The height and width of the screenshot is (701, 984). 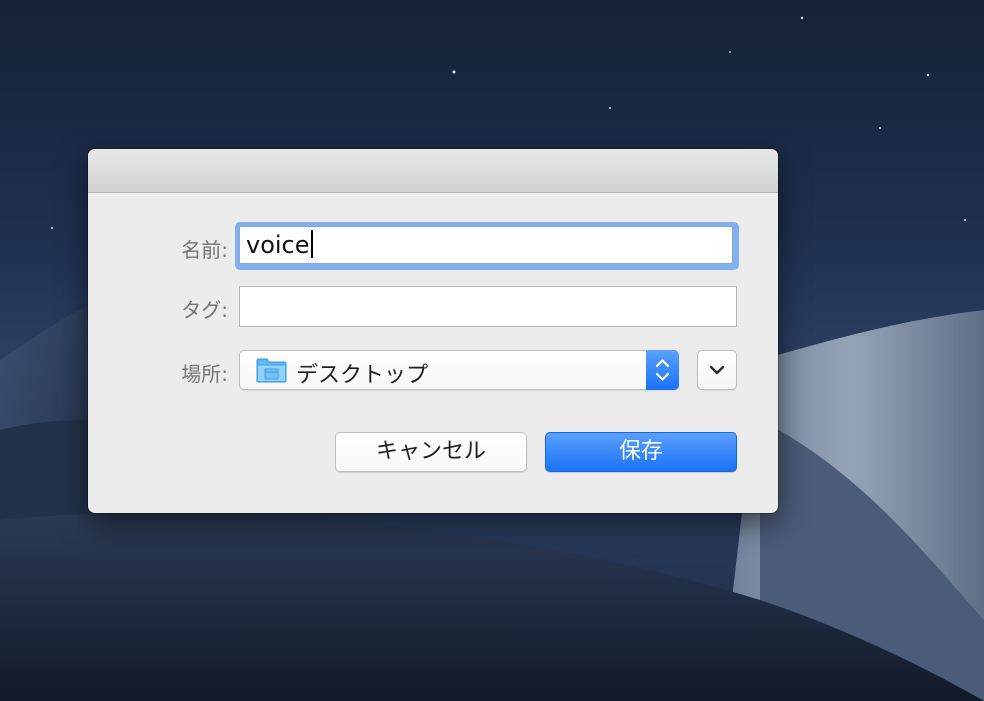 What do you see at coordinates (271, 372) in the screenshot?
I see `folder-icon` at bounding box center [271, 372].